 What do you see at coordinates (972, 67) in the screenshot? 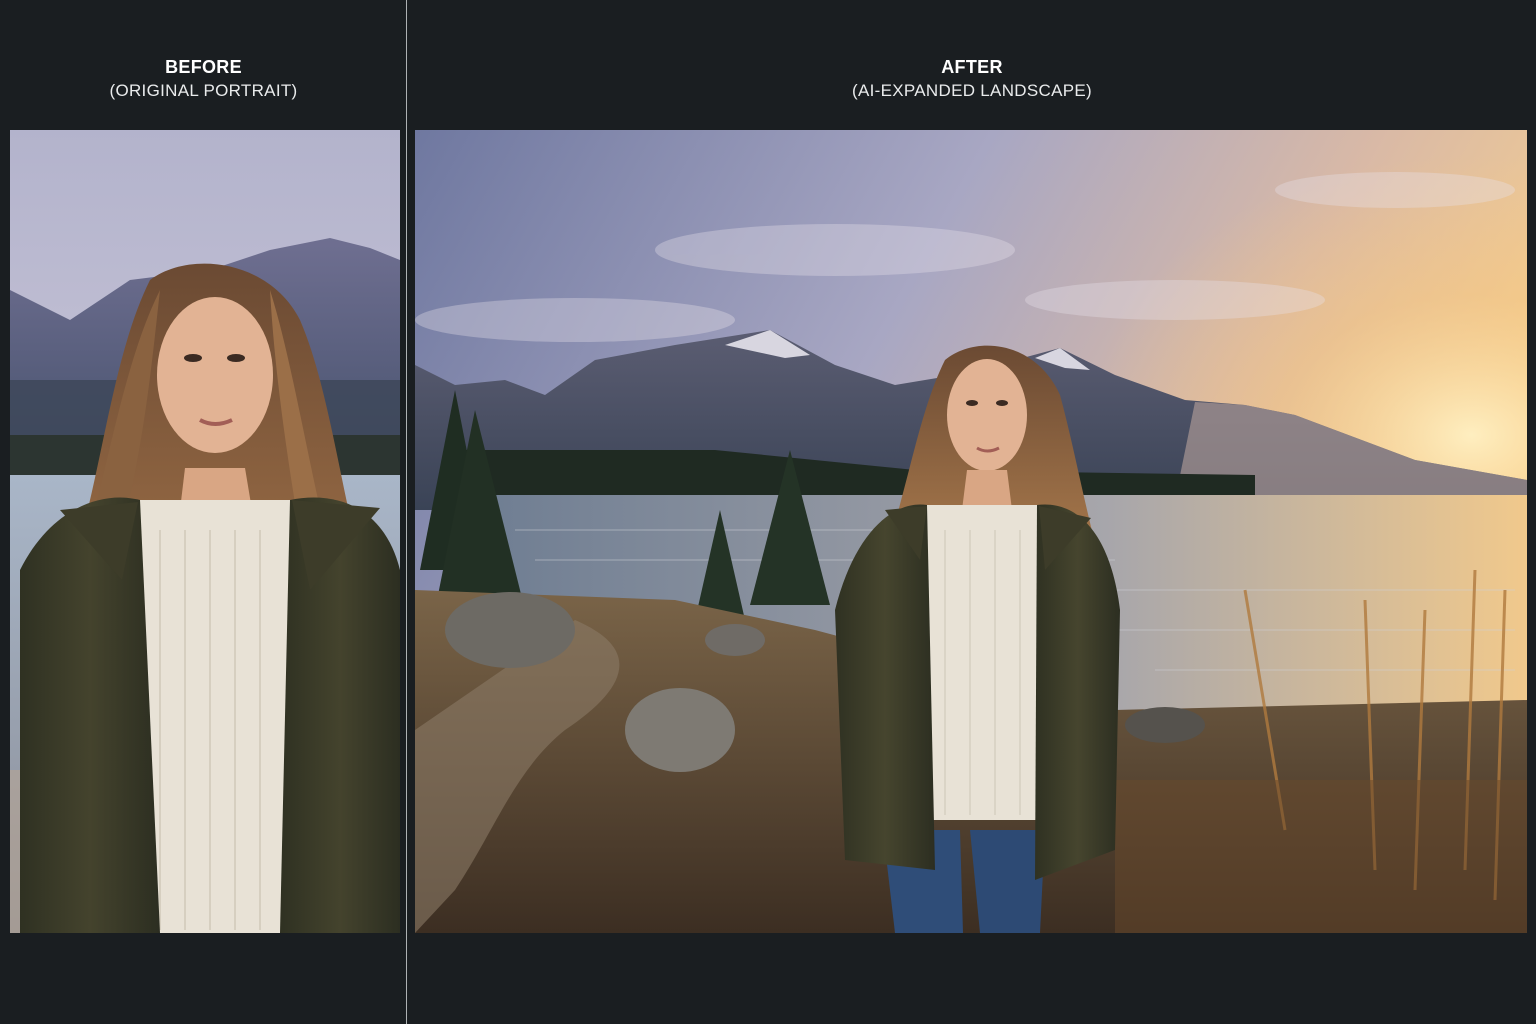
I see `after-title: AFTER` at bounding box center [972, 67].